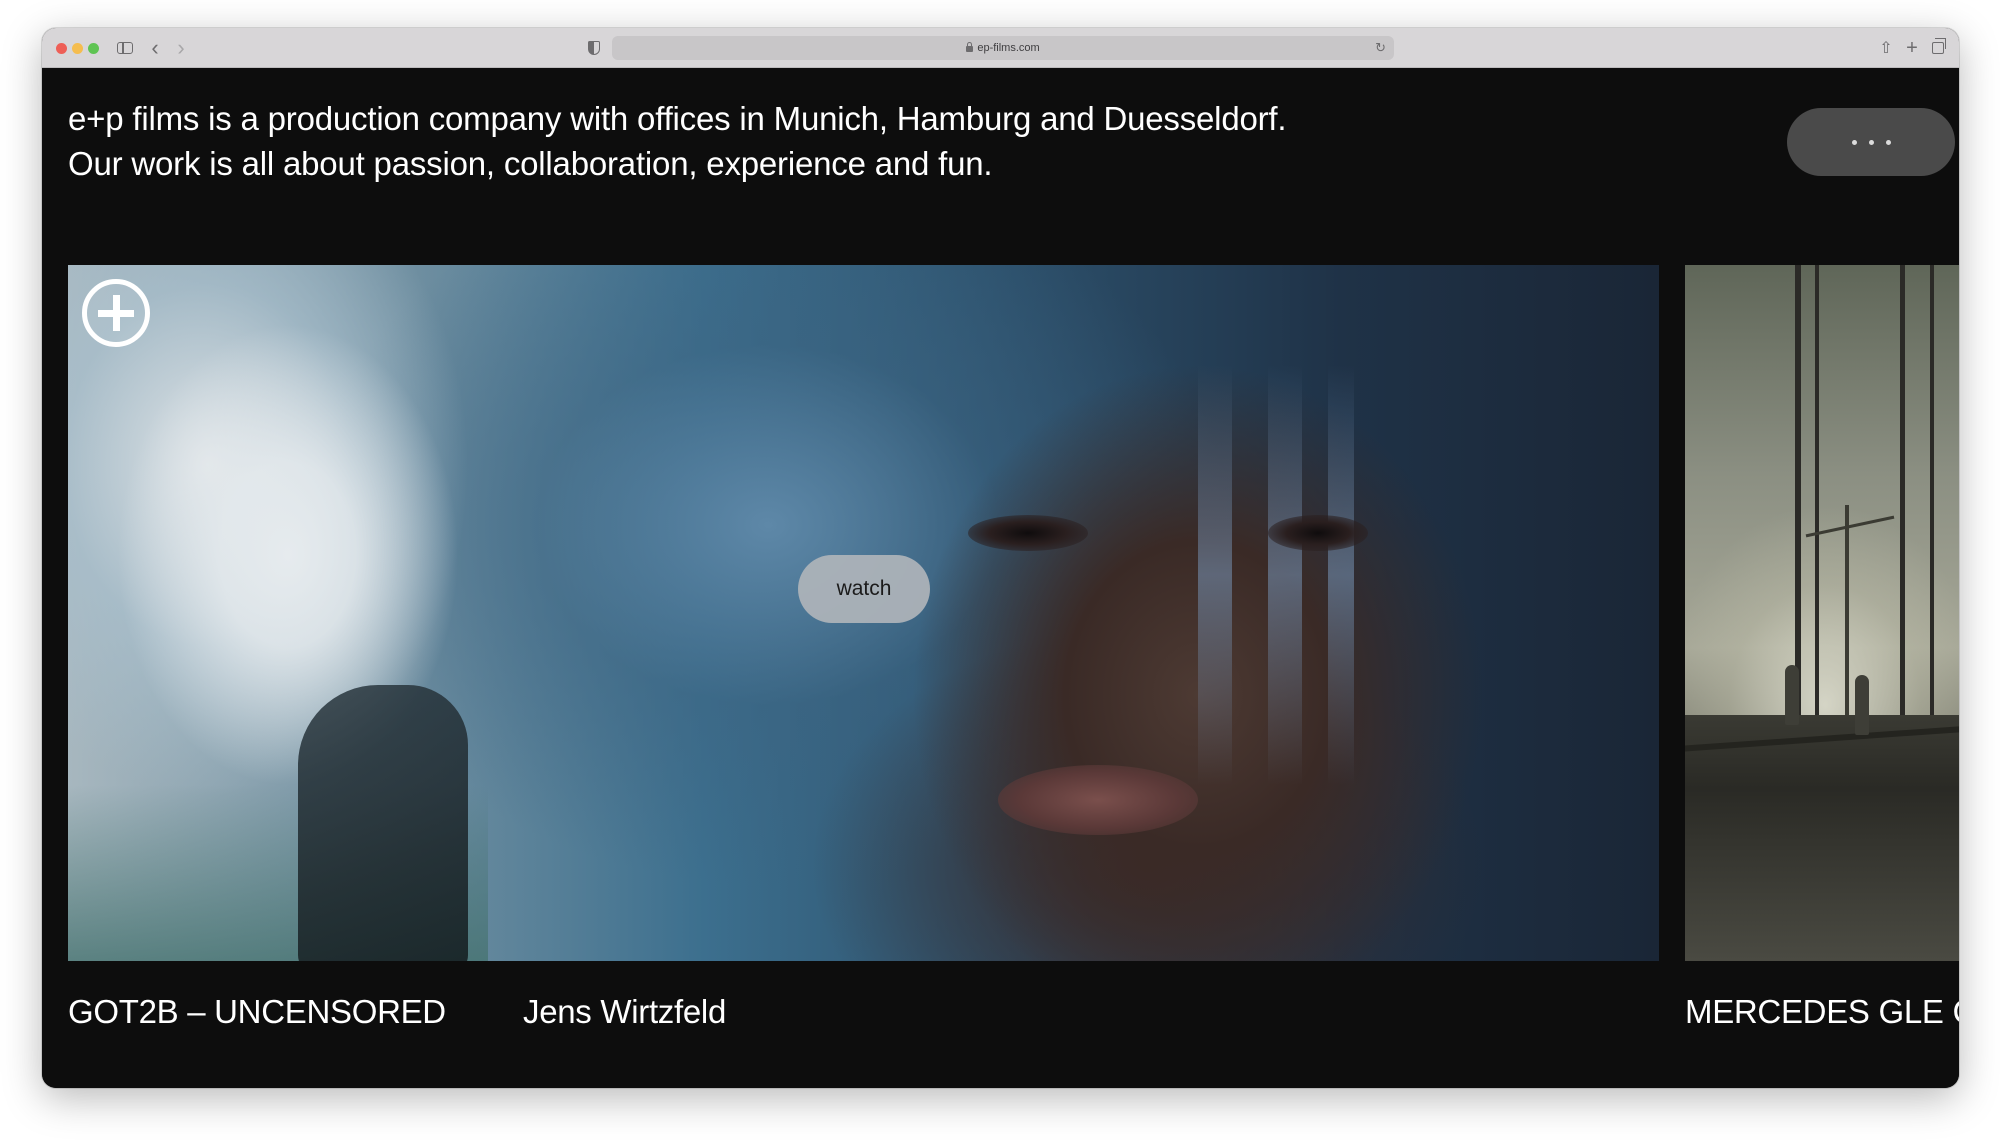 The image size is (2000, 1143). I want to click on forward-arrow-icon: ›, so click(181, 47).